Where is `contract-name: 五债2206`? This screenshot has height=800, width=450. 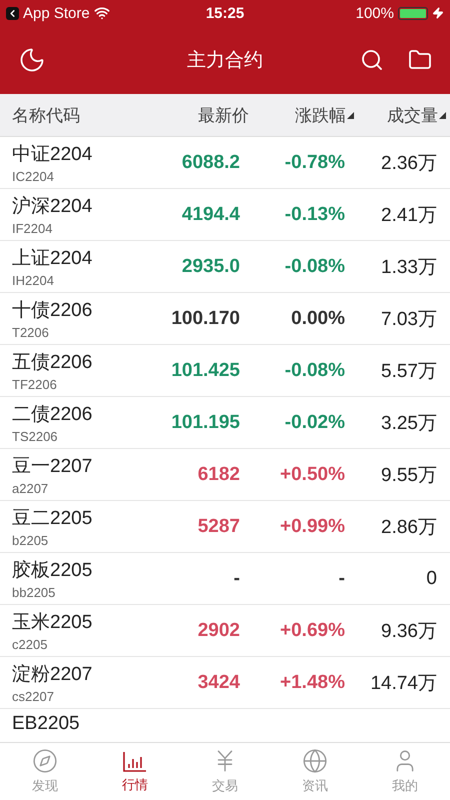
contract-name: 五债2206 is located at coordinates (53, 363).